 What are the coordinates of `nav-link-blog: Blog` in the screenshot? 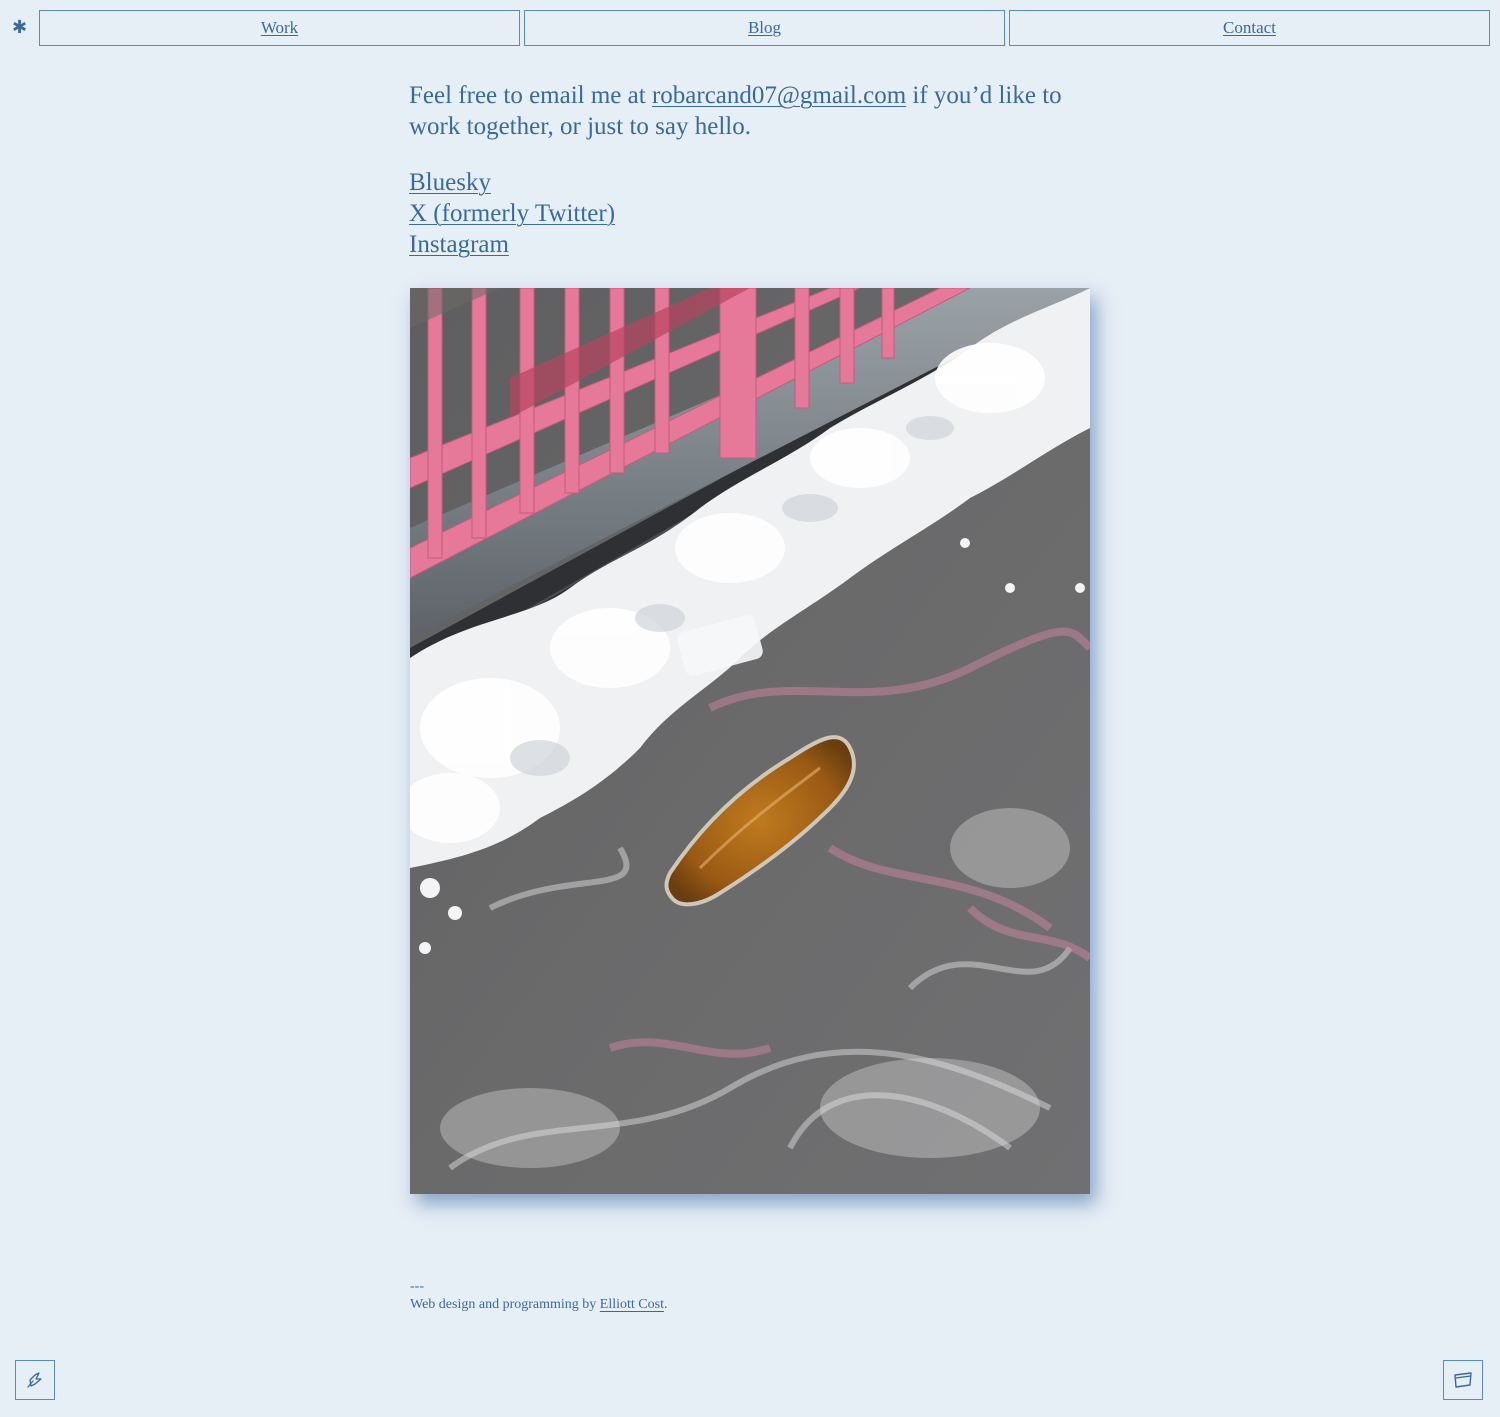 It's located at (764, 28).